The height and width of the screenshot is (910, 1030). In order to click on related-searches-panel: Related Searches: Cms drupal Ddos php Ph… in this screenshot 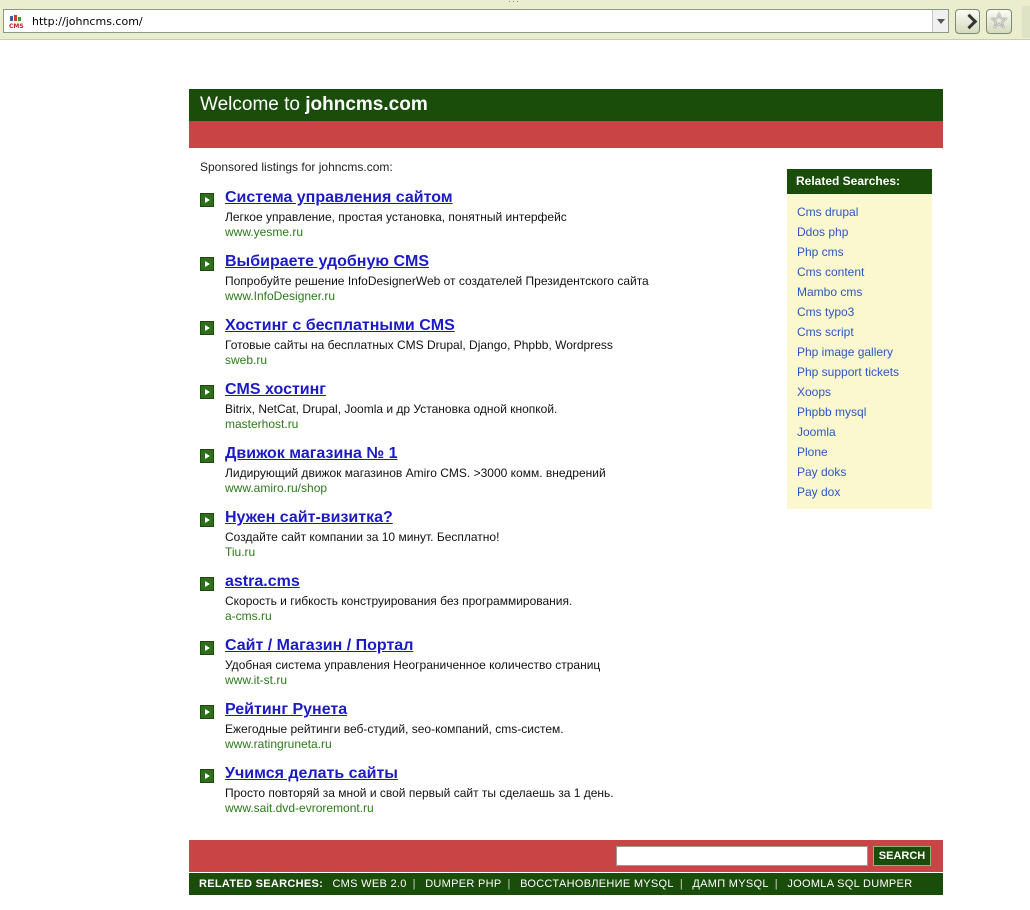, I will do `click(859, 339)`.